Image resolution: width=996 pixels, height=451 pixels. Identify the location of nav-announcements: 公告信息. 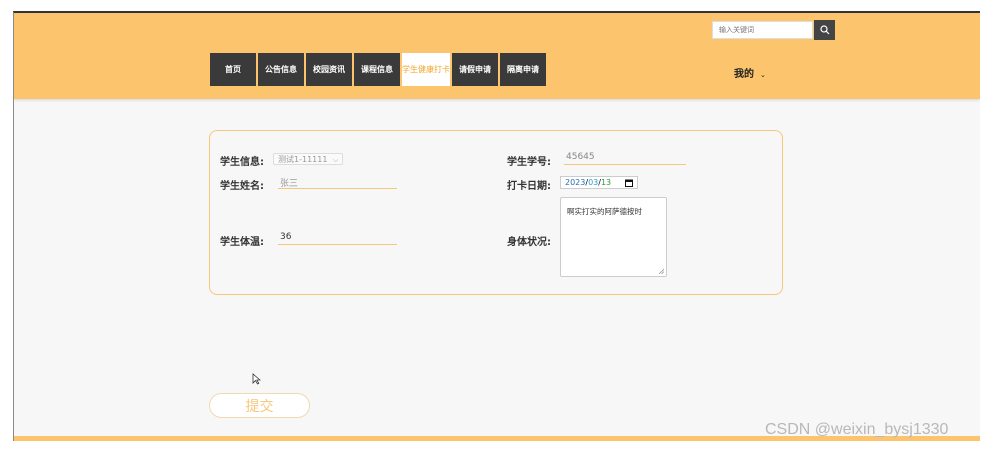
(281, 69).